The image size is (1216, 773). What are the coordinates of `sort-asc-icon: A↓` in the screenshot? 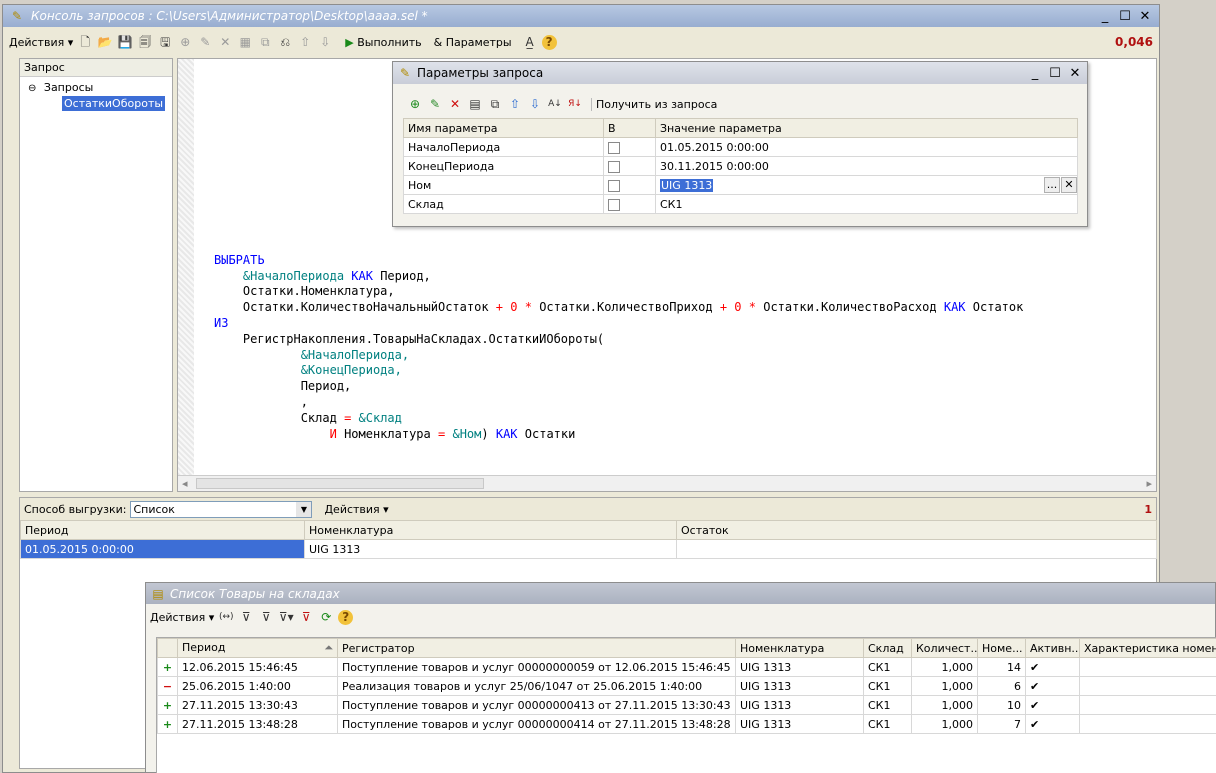 It's located at (555, 104).